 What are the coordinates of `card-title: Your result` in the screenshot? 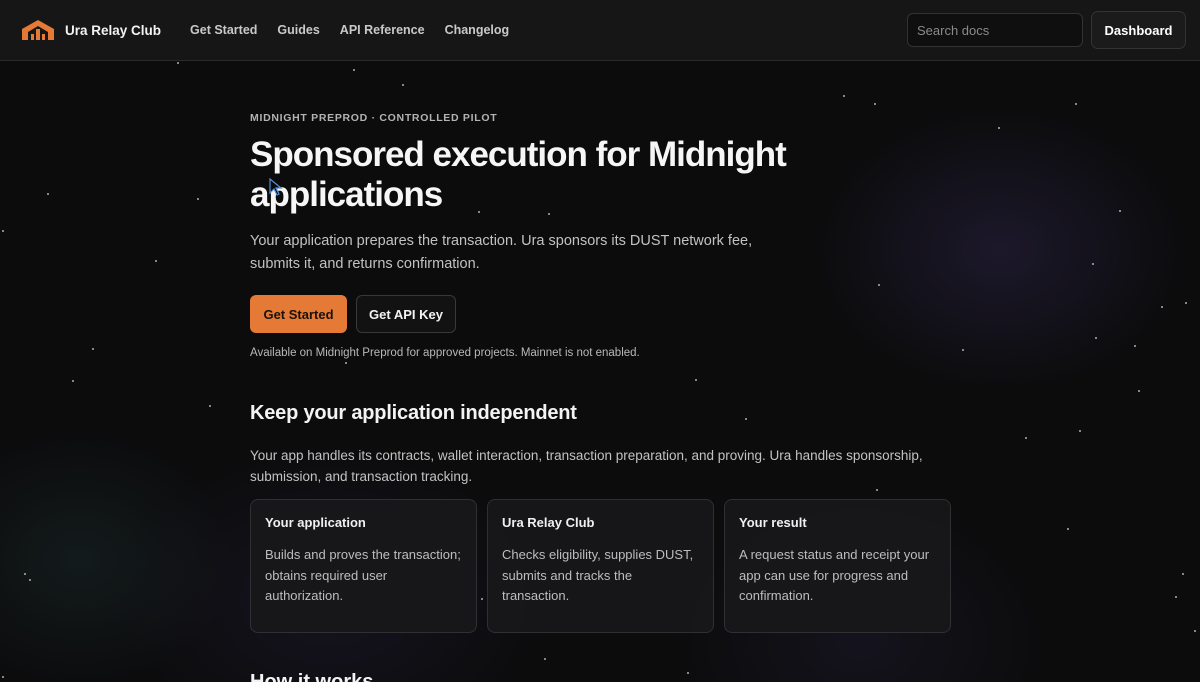 It's located at (773, 522).